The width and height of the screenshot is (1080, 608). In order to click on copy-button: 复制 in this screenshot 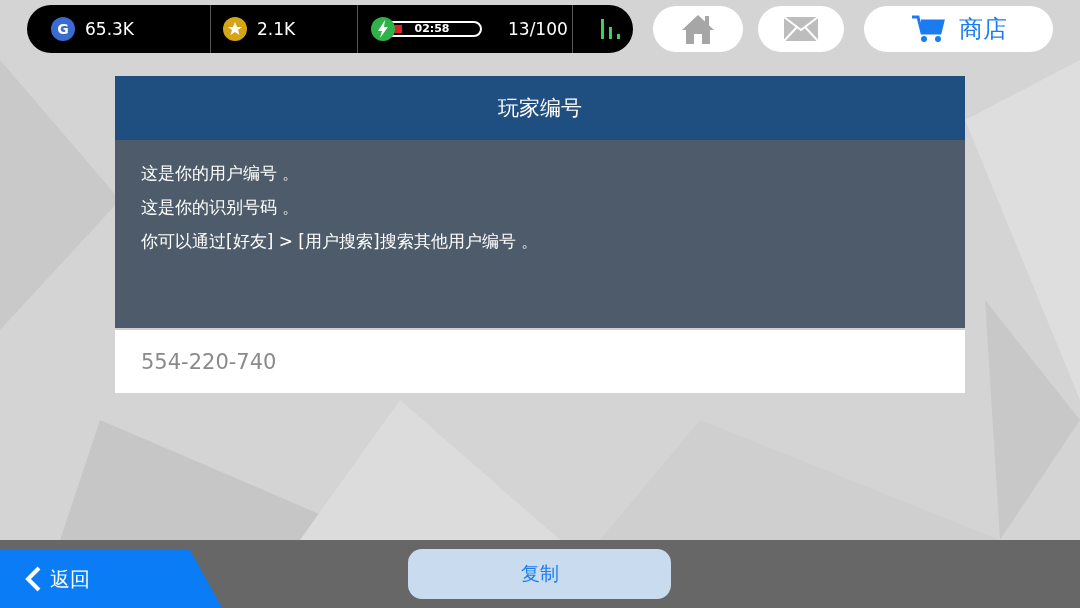, I will do `click(539, 574)`.